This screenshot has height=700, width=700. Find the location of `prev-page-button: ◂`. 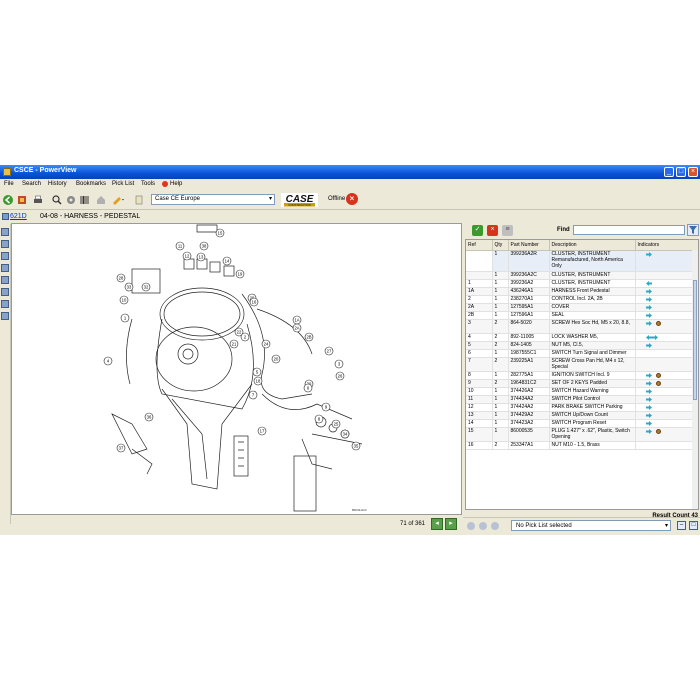

prev-page-button: ◂ is located at coordinates (437, 524).